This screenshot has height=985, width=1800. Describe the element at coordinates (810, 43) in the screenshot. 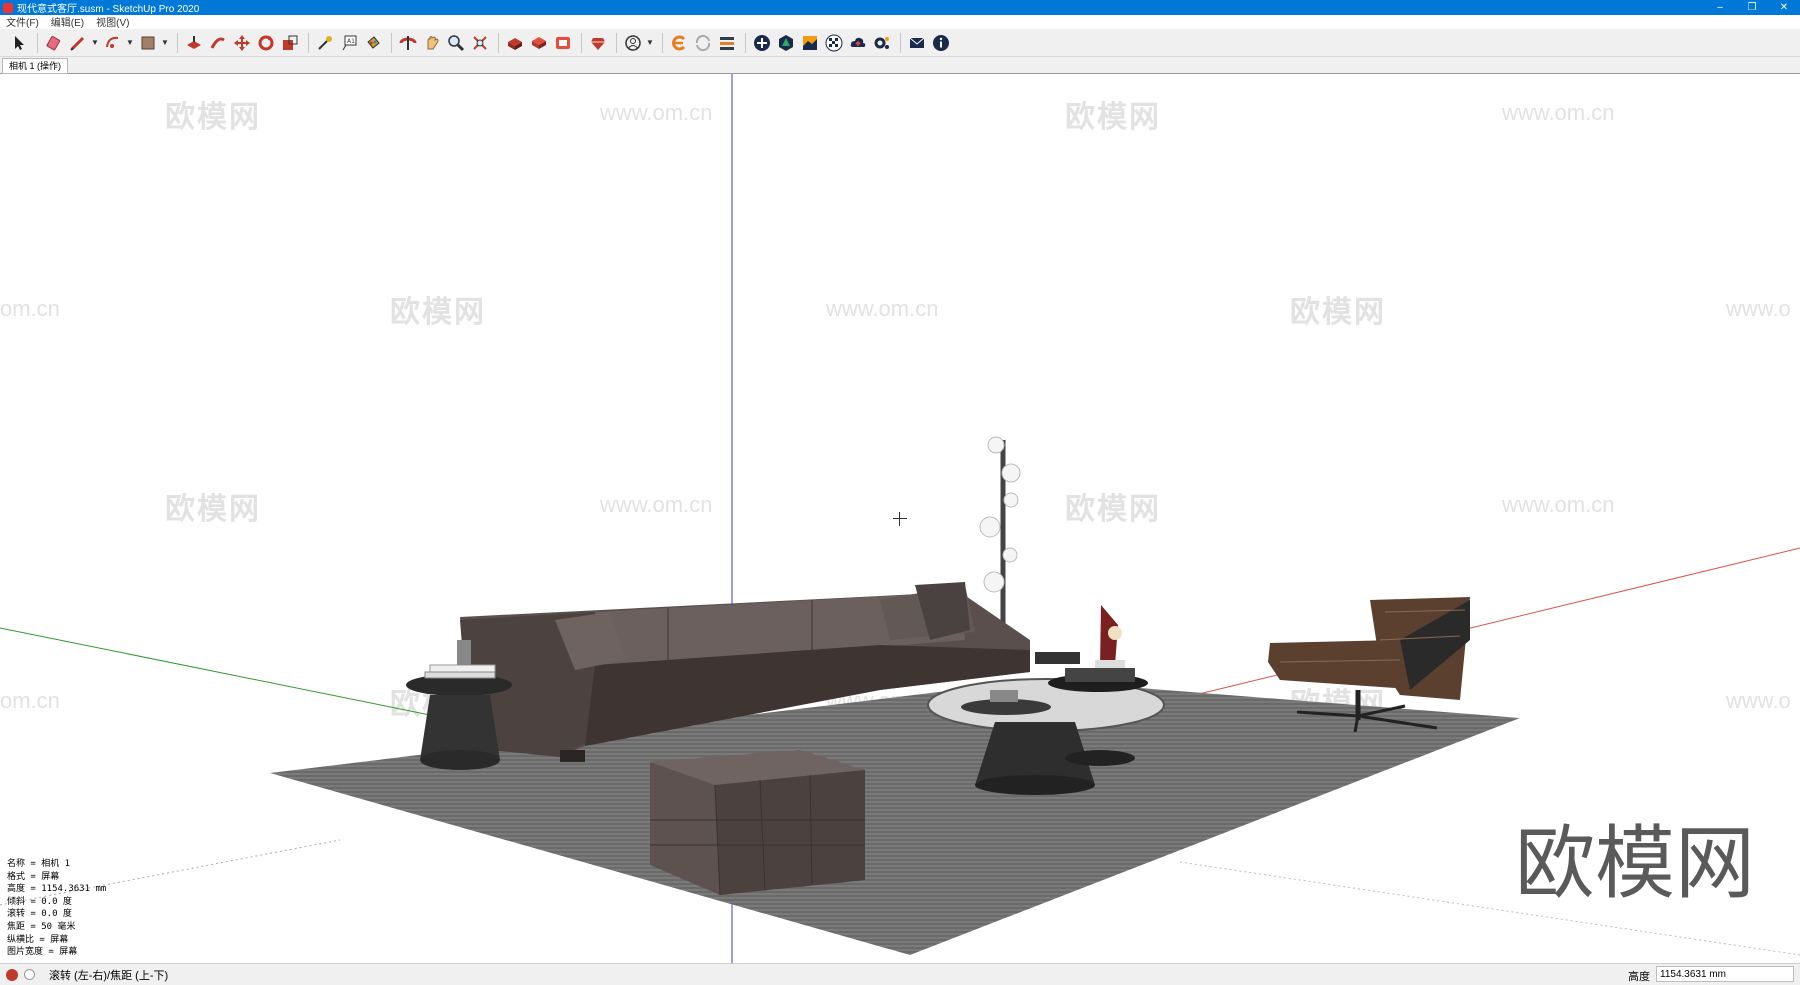

I see `terrain-tool-icon` at that location.